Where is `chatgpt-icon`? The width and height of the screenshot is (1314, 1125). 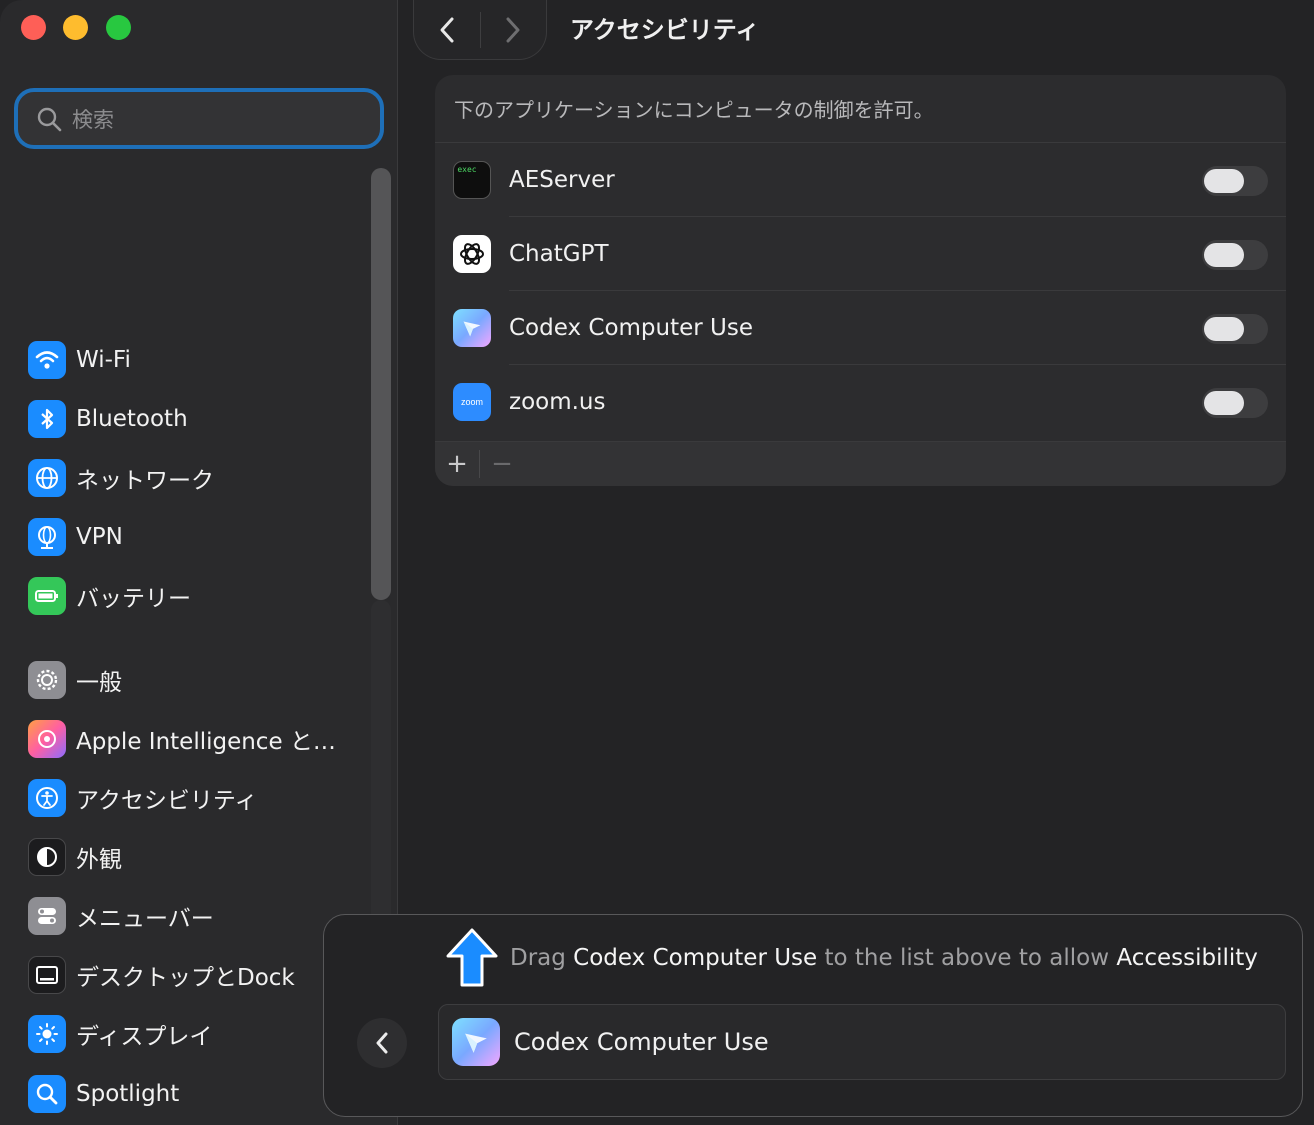 chatgpt-icon is located at coordinates (472, 254).